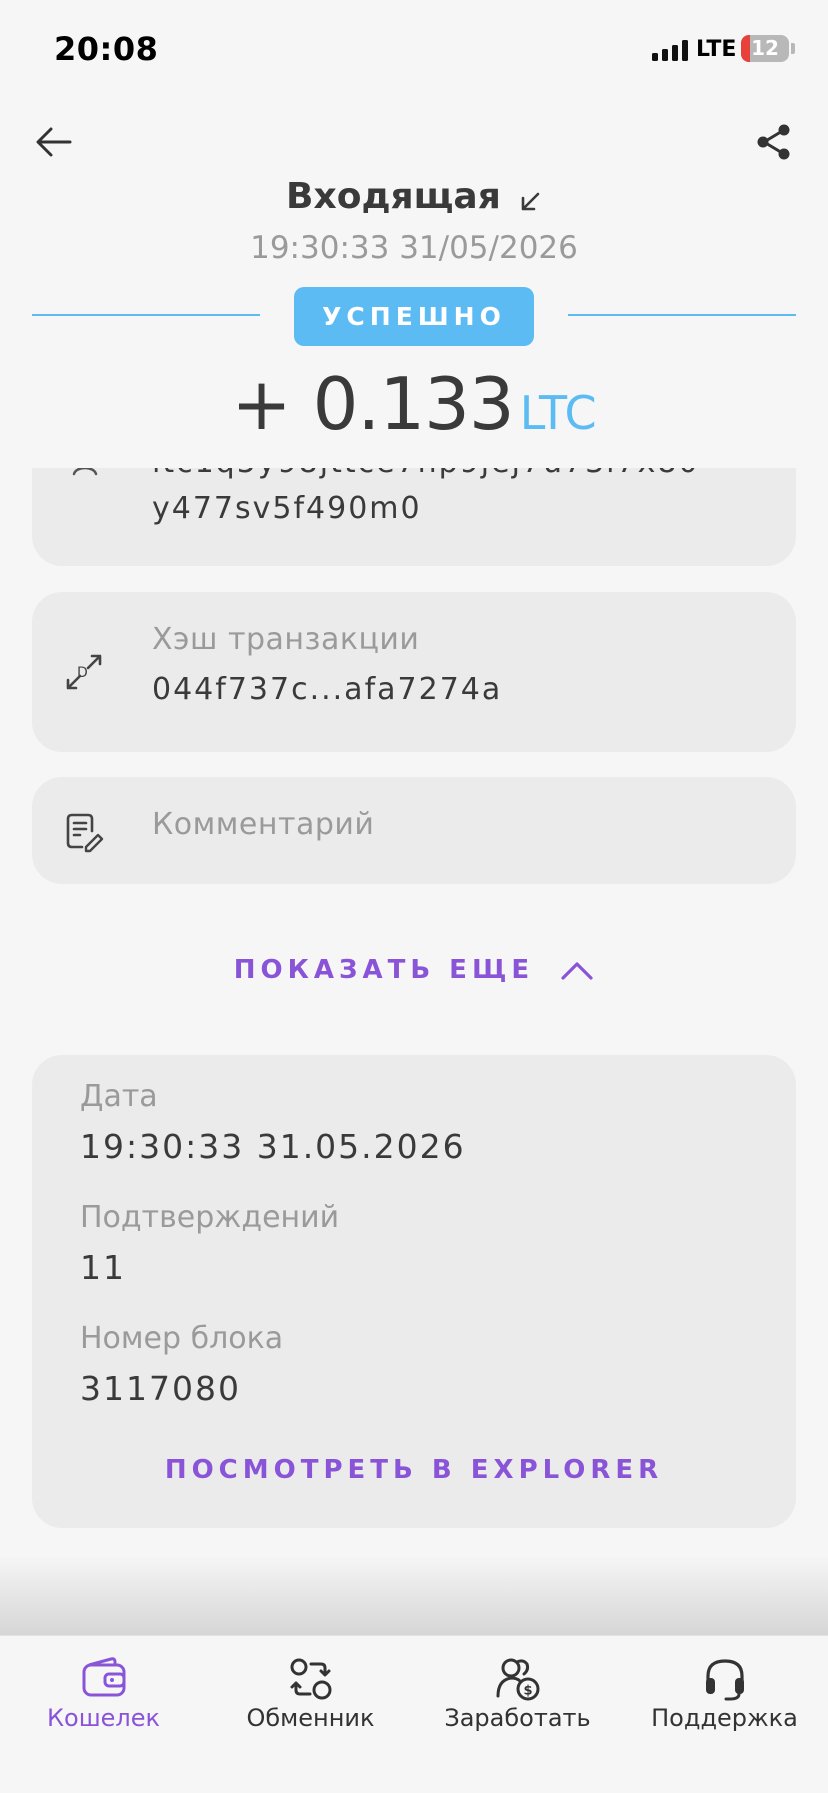  I want to click on back-button, so click(54, 144).